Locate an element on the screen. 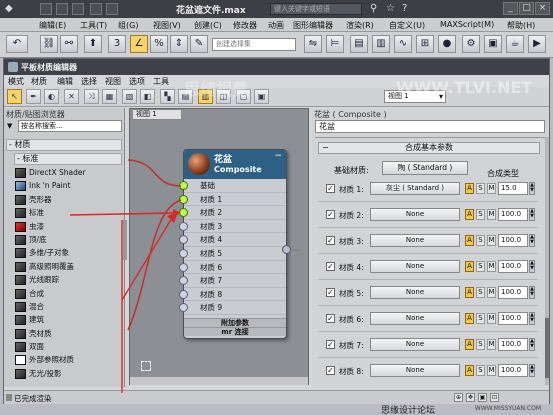  output-socket-icon is located at coordinates (286, 249).